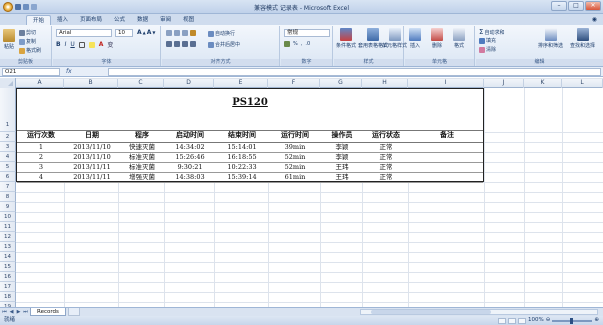 This screenshot has width=603, height=325. What do you see at coordinates (342, 177) in the screenshot?
I see `table-cell: 王玮` at bounding box center [342, 177].